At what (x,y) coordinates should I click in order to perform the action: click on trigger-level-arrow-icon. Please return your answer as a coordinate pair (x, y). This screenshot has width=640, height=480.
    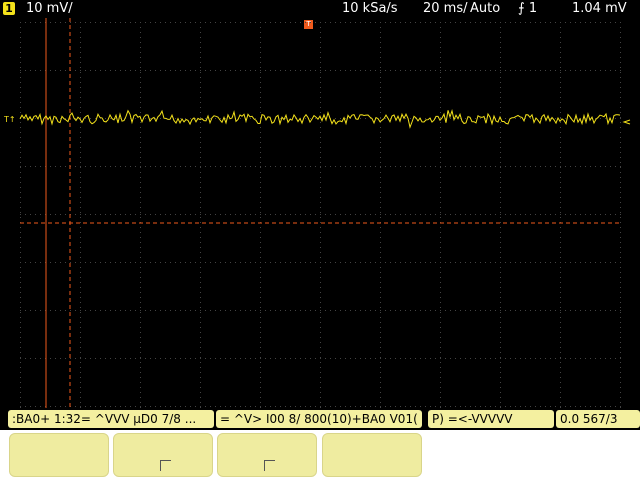
    Looking at the image, I should click on (626, 122).